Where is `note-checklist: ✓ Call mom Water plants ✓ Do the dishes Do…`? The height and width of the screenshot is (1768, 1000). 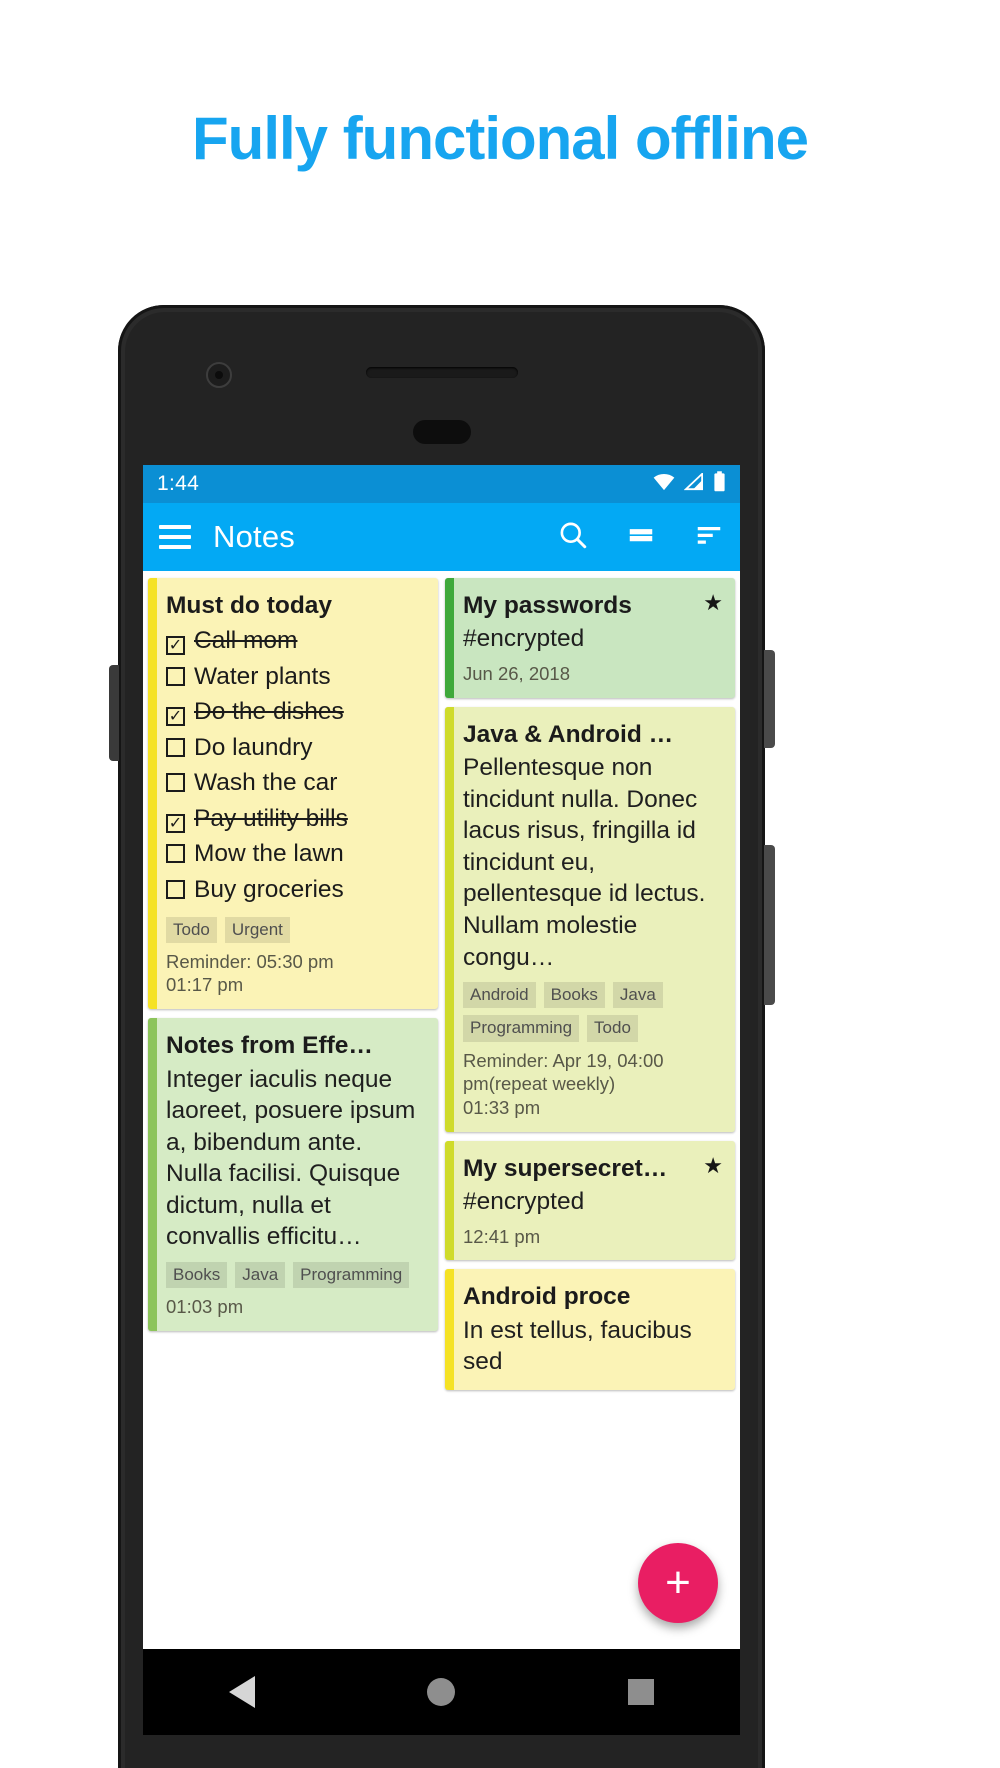
note-checklist: ✓ Call mom Water plants ✓ Do the dishes Do… is located at coordinates (295, 765).